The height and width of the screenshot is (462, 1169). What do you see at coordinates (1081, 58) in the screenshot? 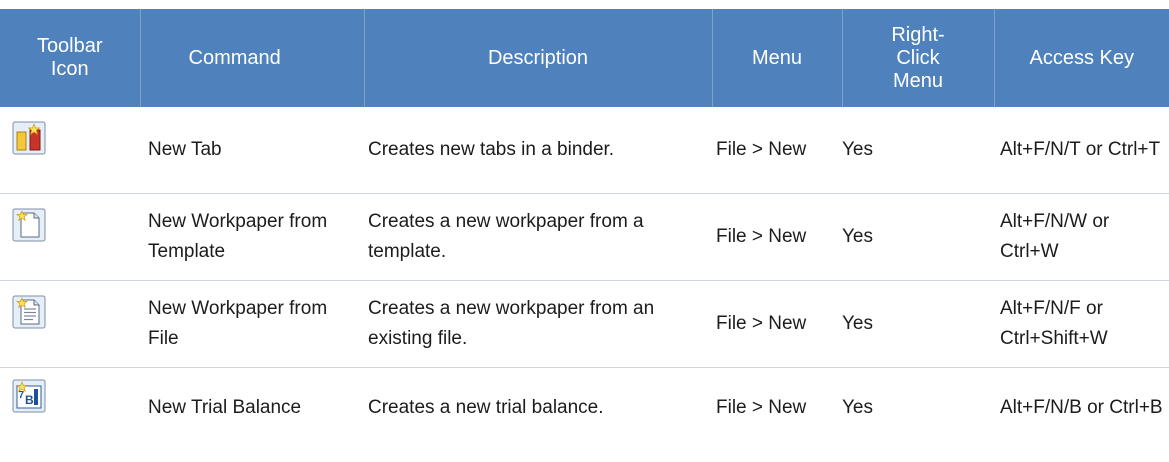
I see `header-access-key: Access Key` at bounding box center [1081, 58].